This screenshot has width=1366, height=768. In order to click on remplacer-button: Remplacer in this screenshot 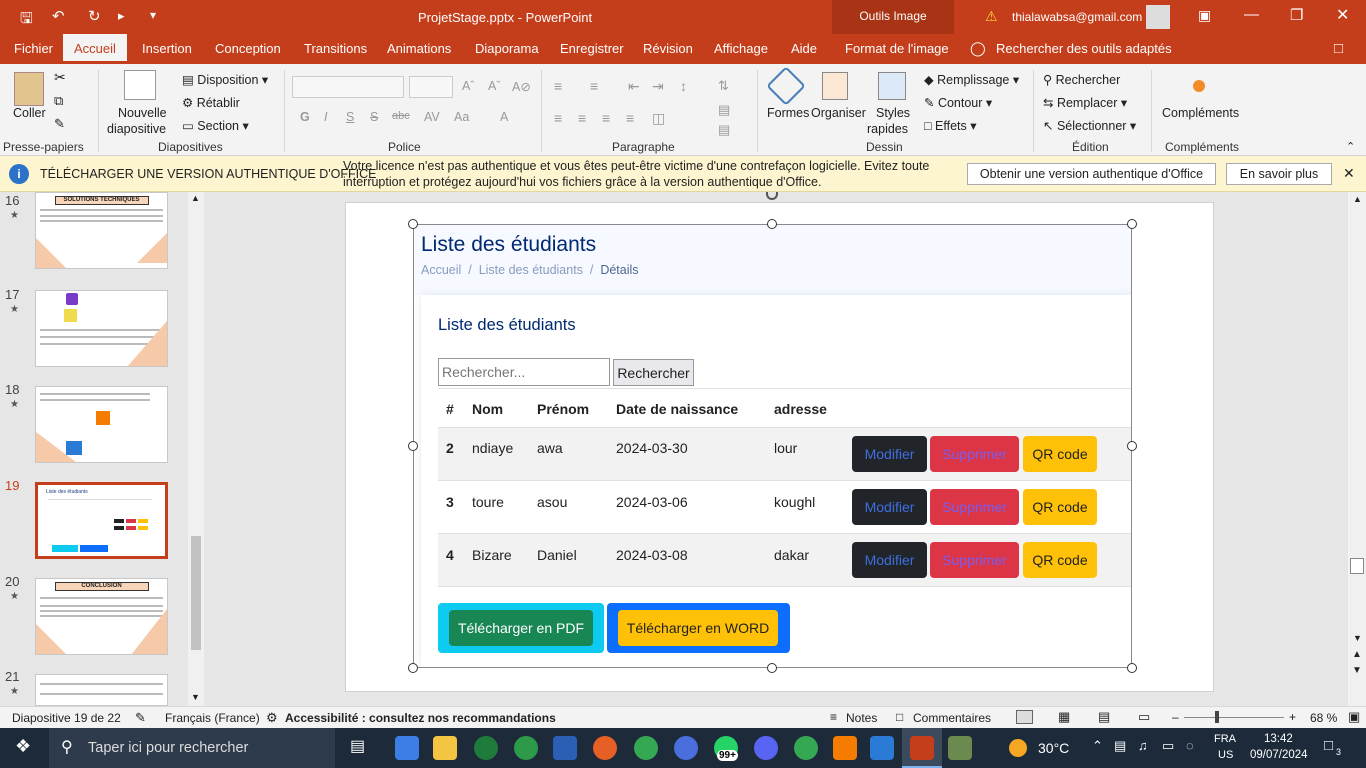, I will do `click(1087, 103)`.